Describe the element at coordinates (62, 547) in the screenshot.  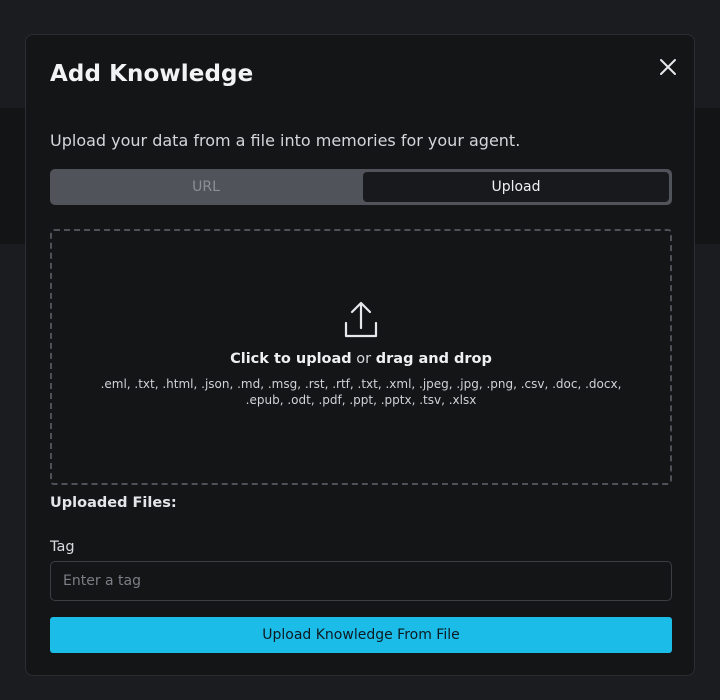
I see `tag-label: Tag` at that location.